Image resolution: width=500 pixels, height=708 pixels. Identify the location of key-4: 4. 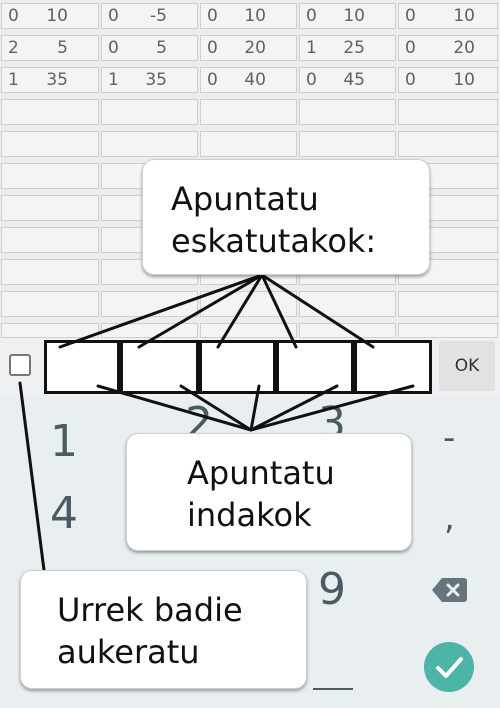
(64, 513).